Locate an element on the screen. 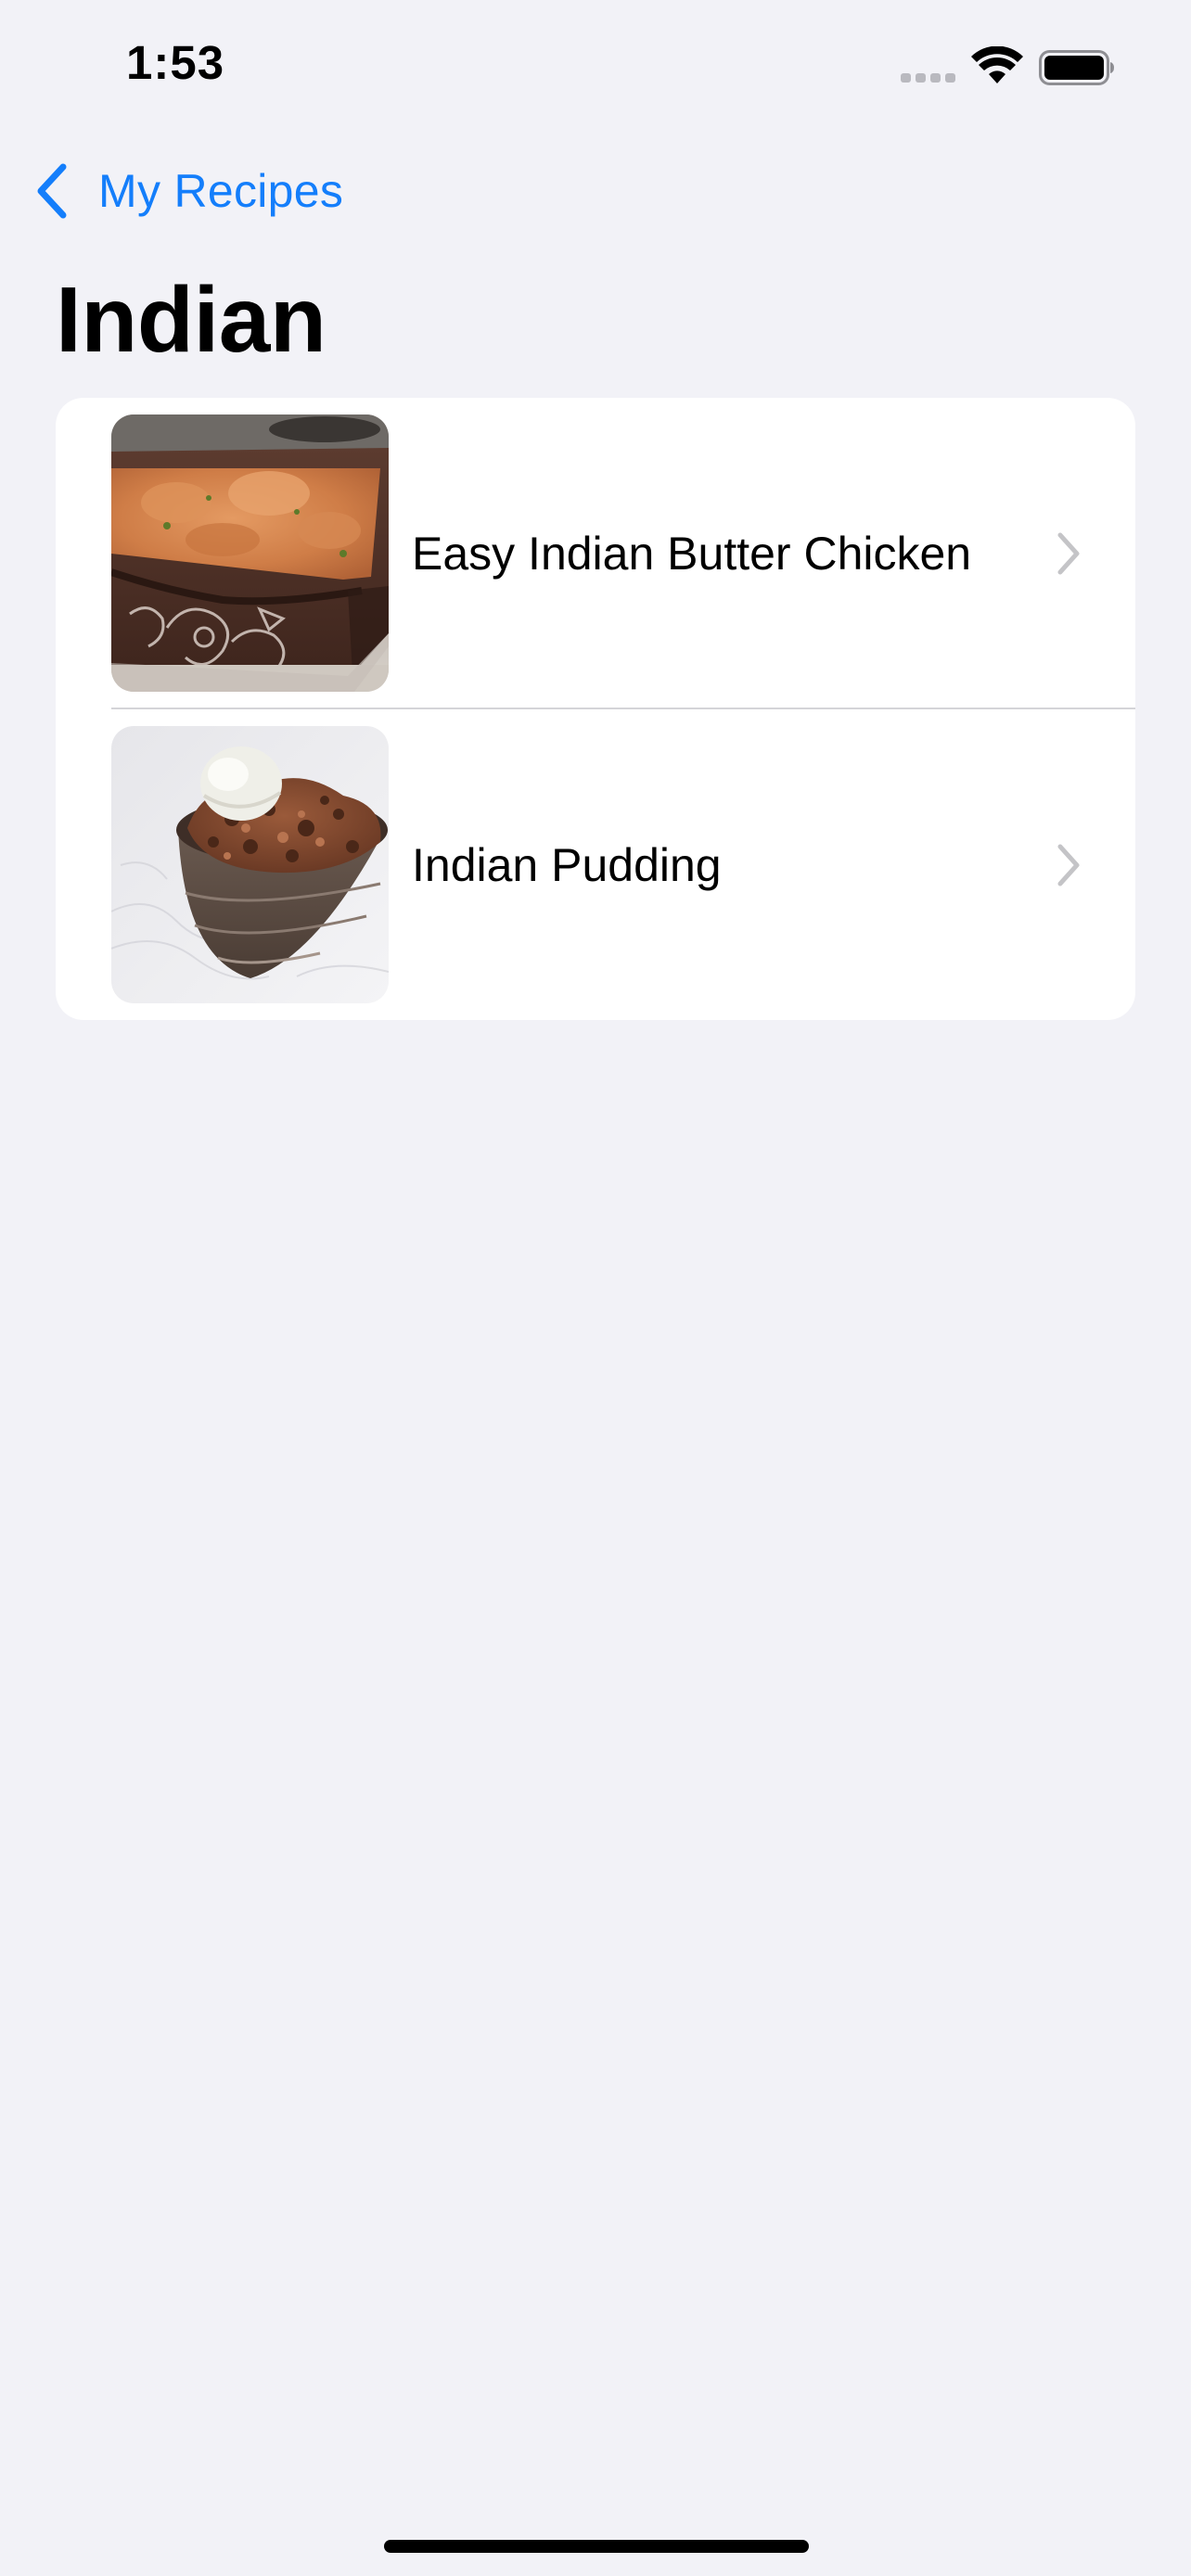 The width and height of the screenshot is (1191, 2576). back-button-label: My Recipes is located at coordinates (221, 191).